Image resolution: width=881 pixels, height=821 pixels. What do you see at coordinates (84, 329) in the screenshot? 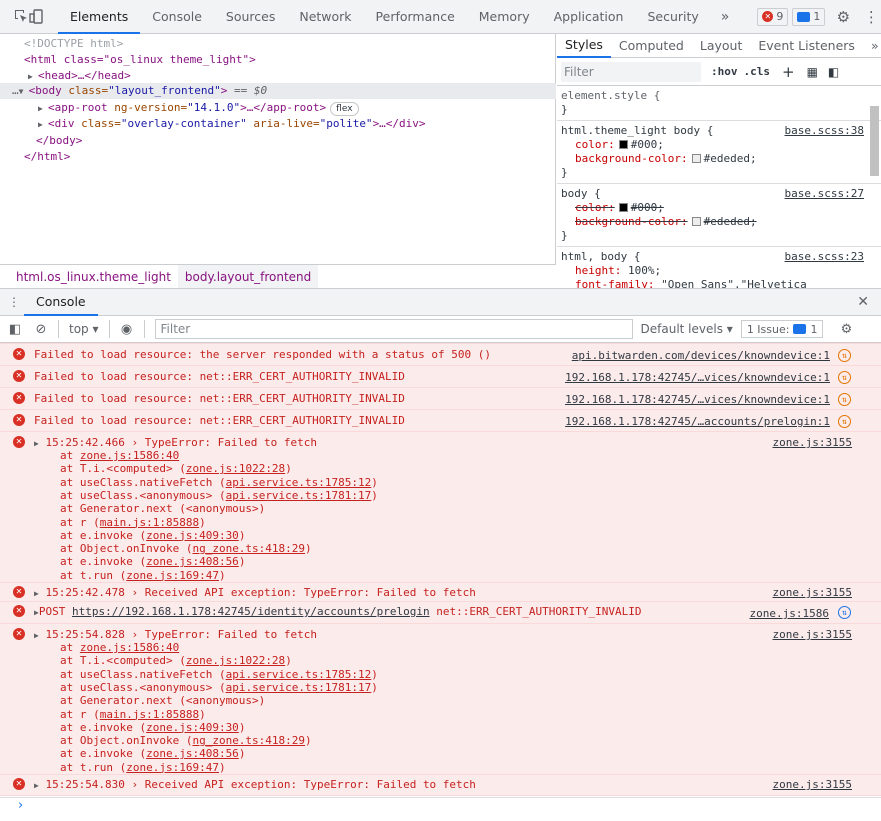
I see `context-selector: top ▾` at bounding box center [84, 329].